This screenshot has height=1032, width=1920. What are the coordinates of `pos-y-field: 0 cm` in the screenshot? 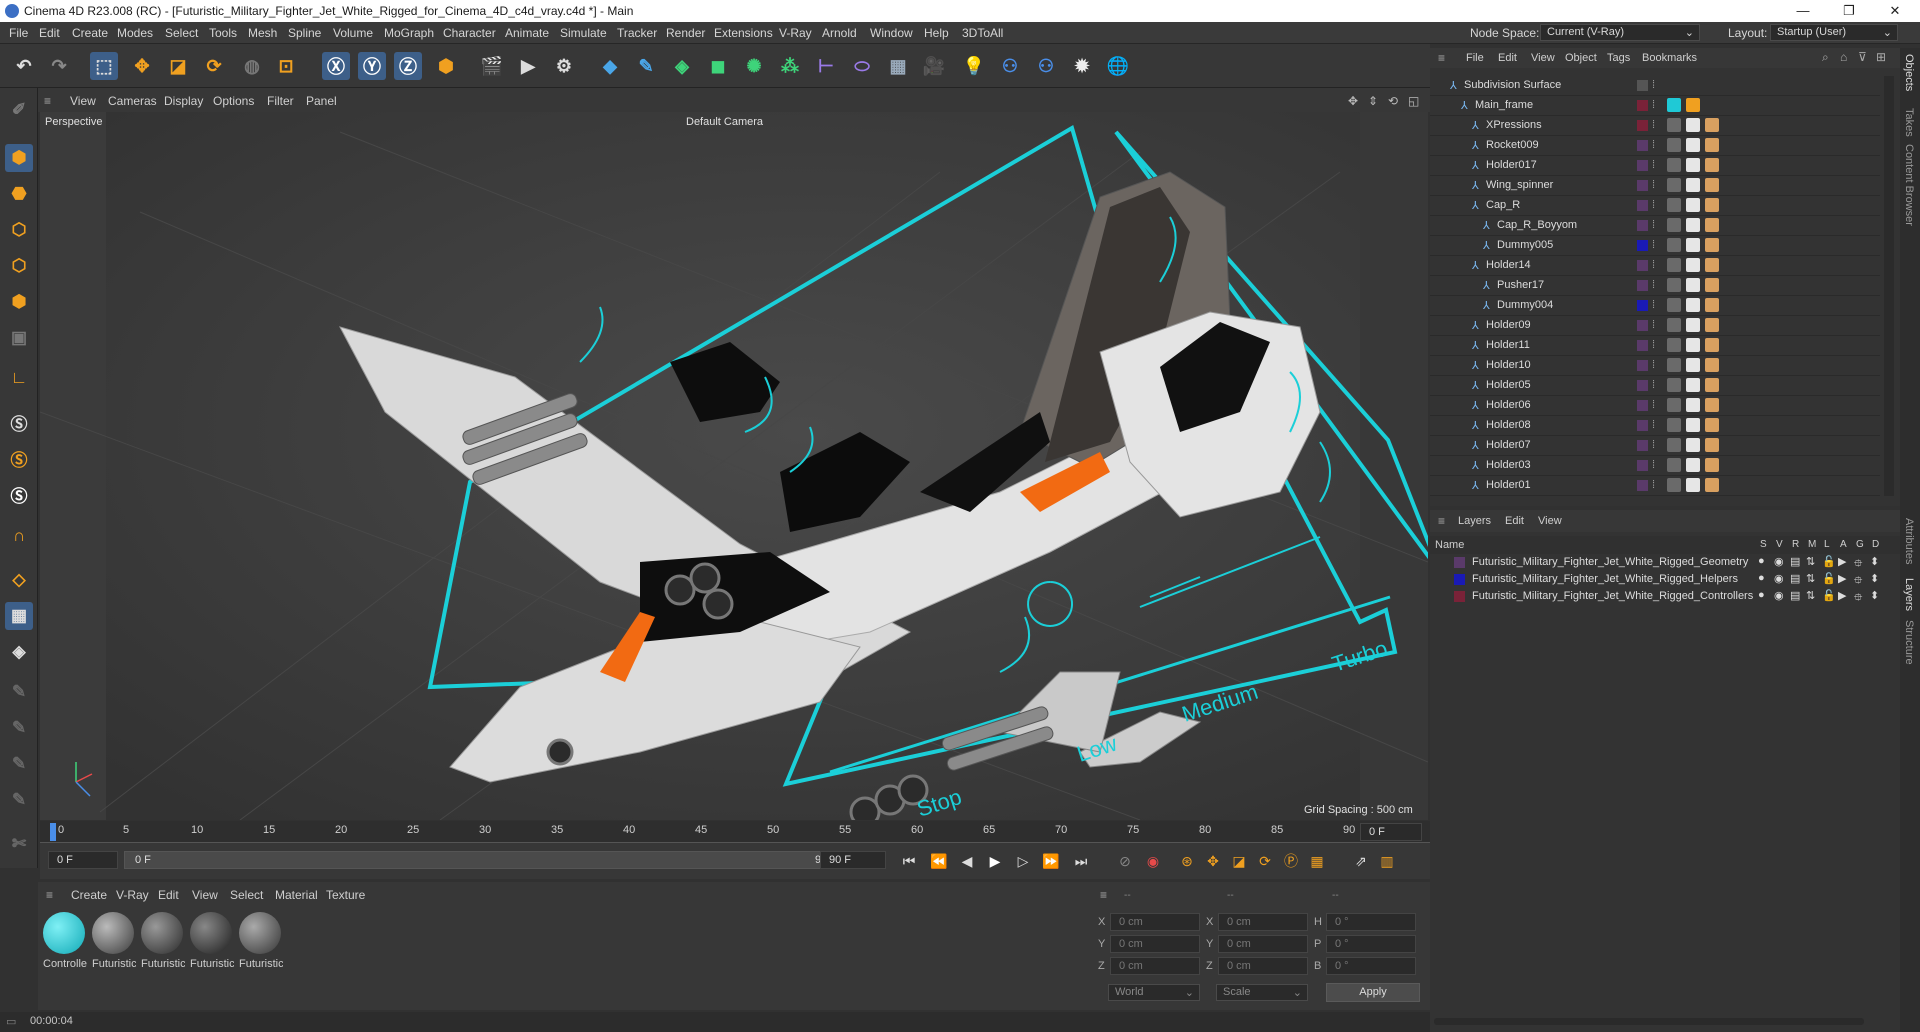 It's located at (1155, 944).